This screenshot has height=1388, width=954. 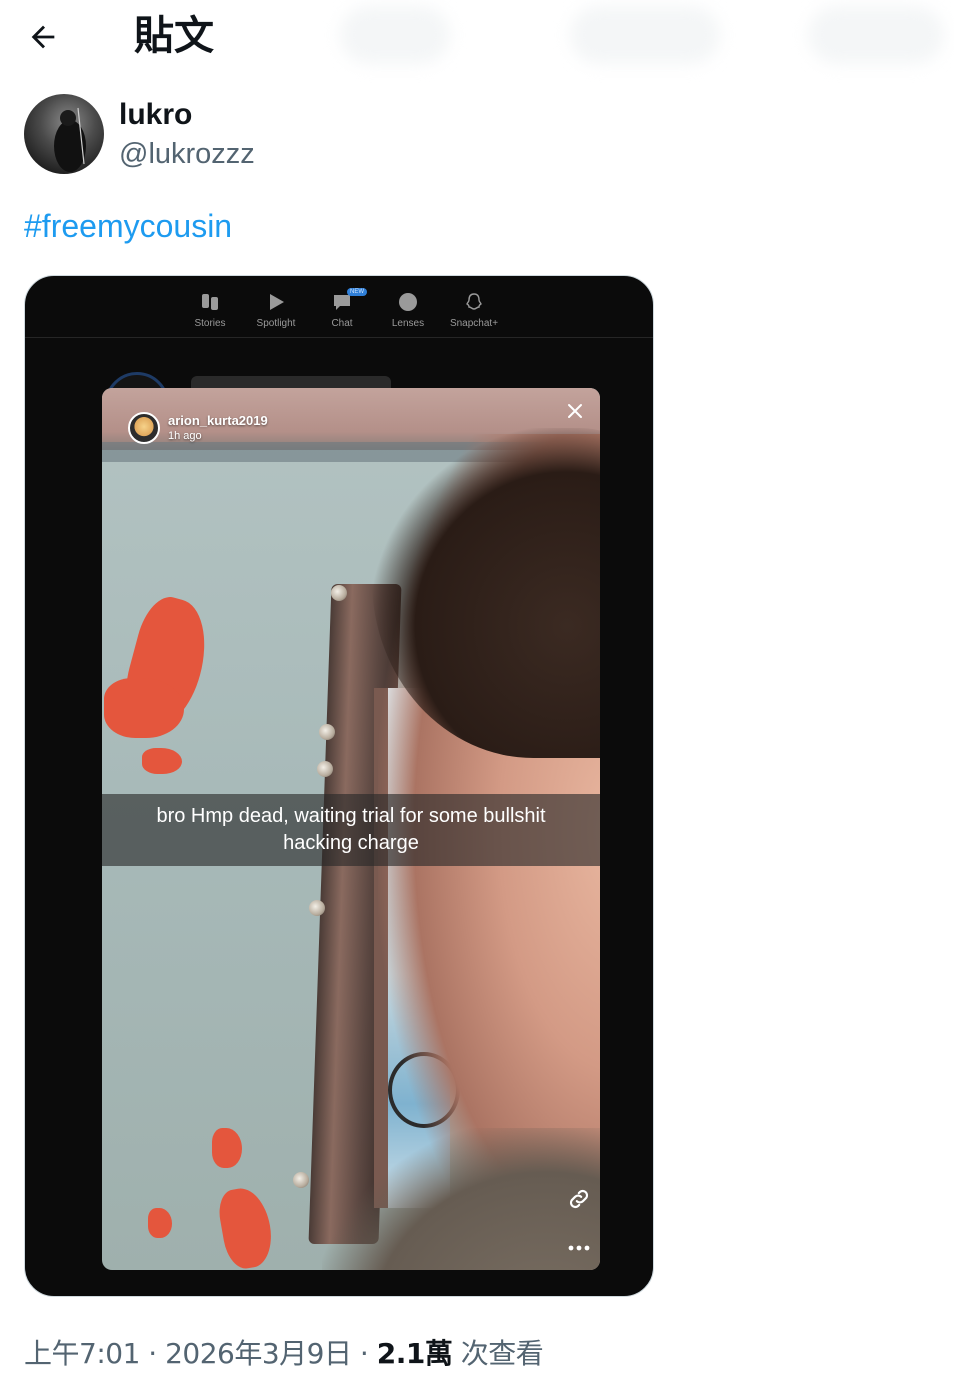 I want to click on snap-nav-stories: Stories, so click(x=210, y=309).